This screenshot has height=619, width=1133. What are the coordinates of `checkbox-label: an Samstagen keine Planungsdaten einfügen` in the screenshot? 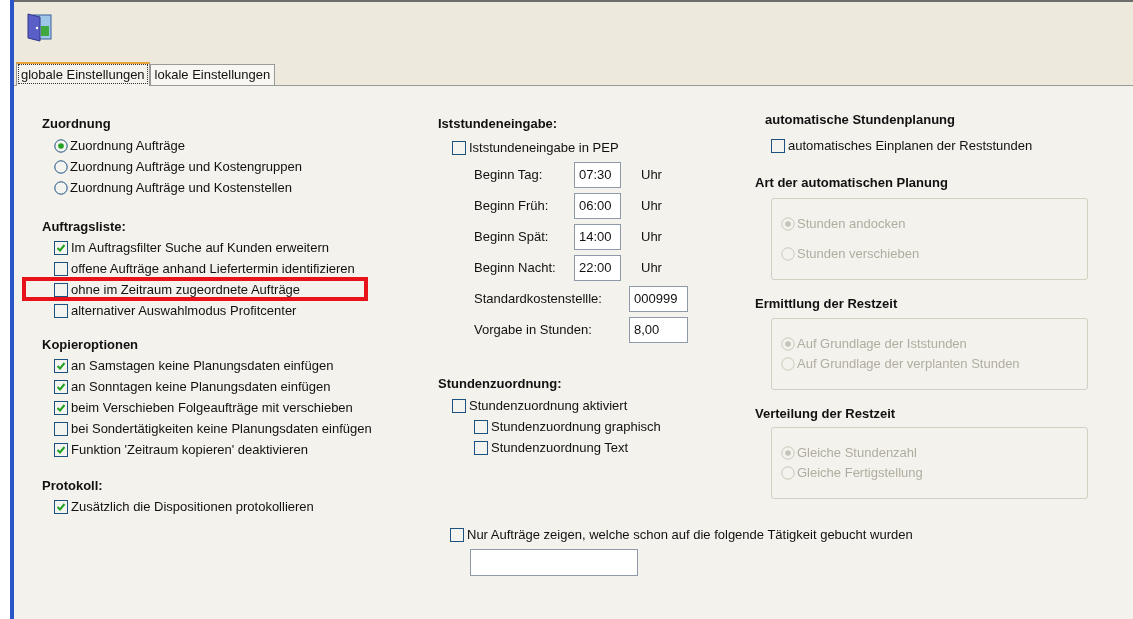 It's located at (202, 366).